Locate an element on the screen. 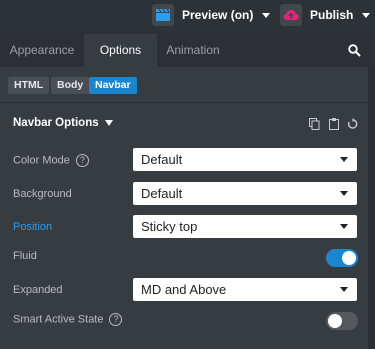 This screenshot has width=375, height=349. paste-icon is located at coordinates (334, 126).